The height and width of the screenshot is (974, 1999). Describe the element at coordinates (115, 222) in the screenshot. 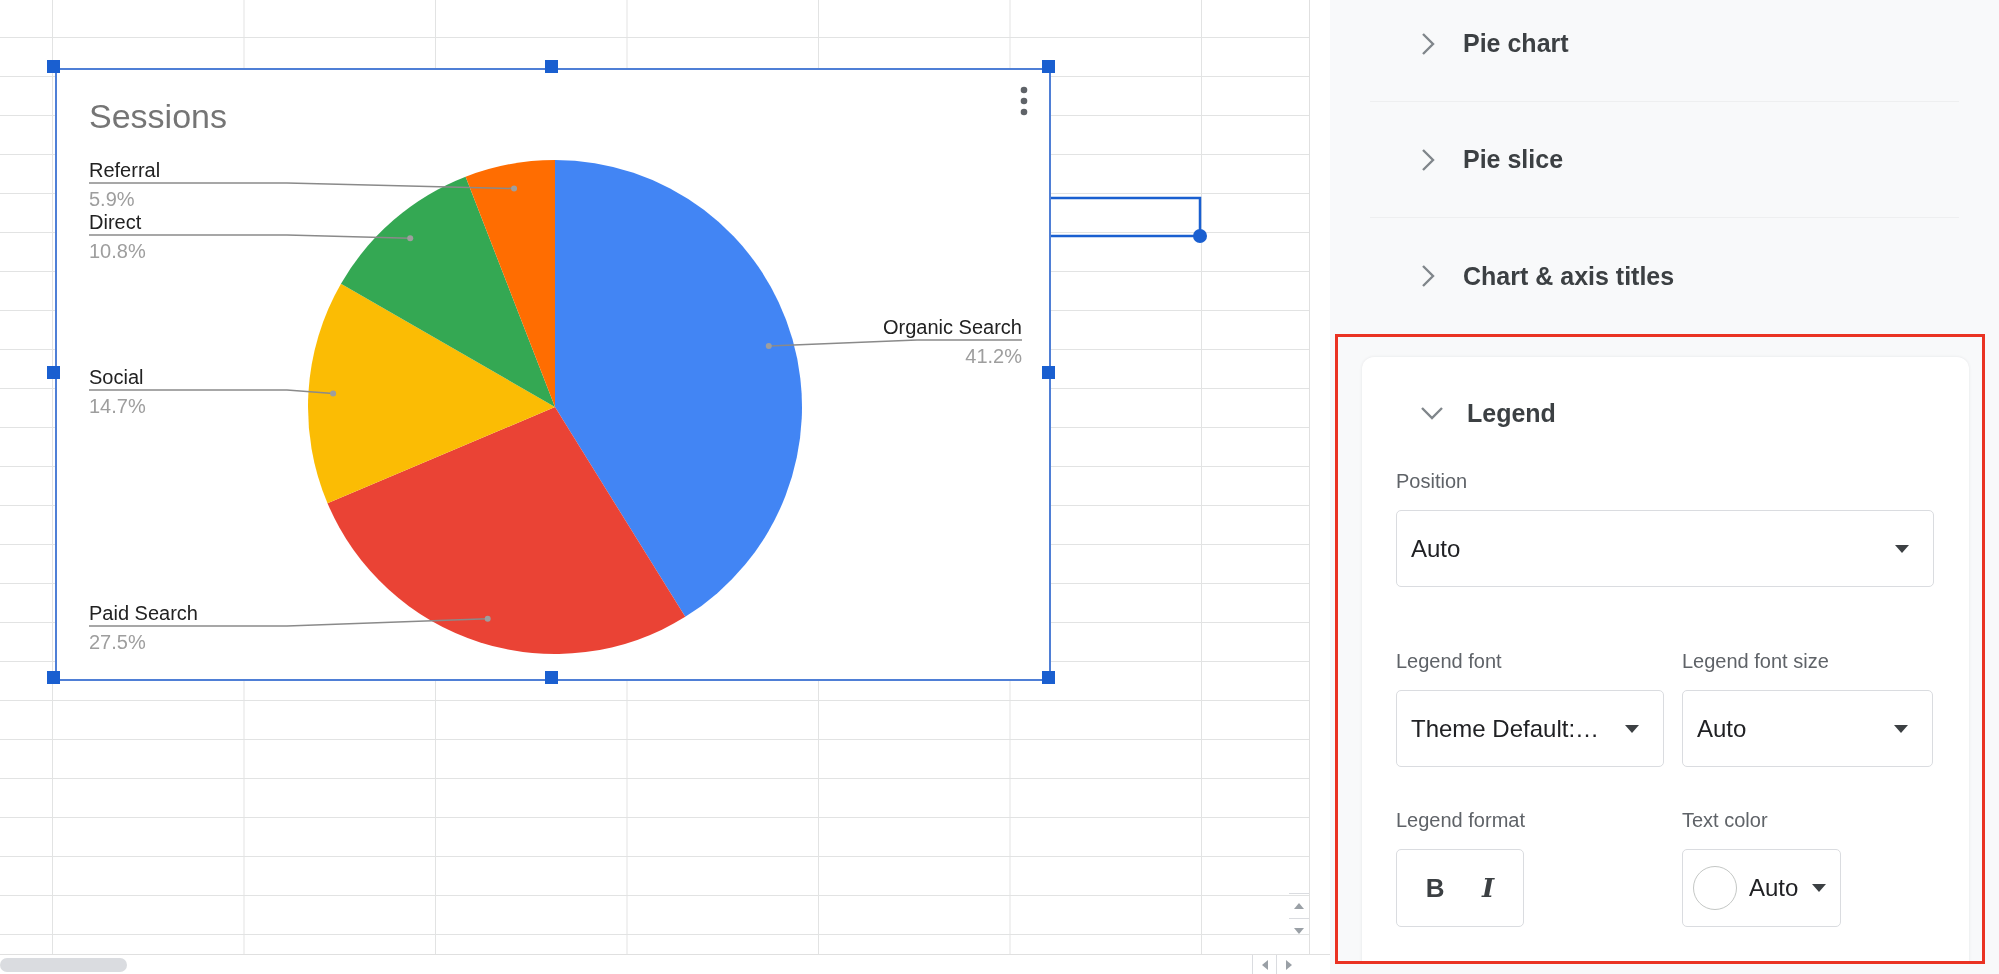

I see `slice-label: Direct` at that location.